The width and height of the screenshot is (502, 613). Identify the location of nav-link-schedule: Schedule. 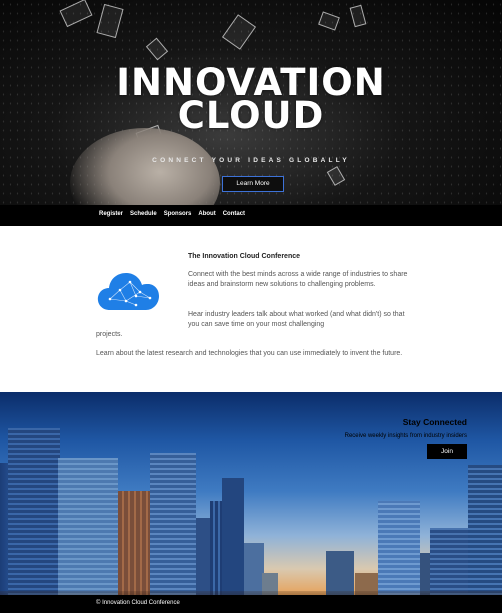
(143, 214).